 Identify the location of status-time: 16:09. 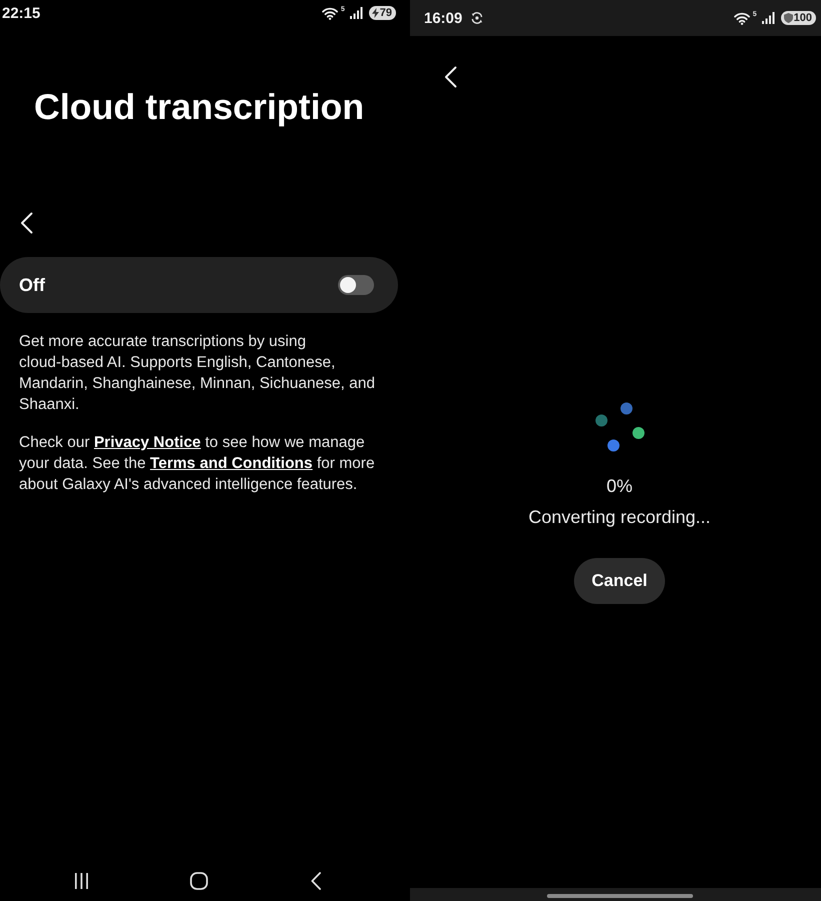
(443, 18).